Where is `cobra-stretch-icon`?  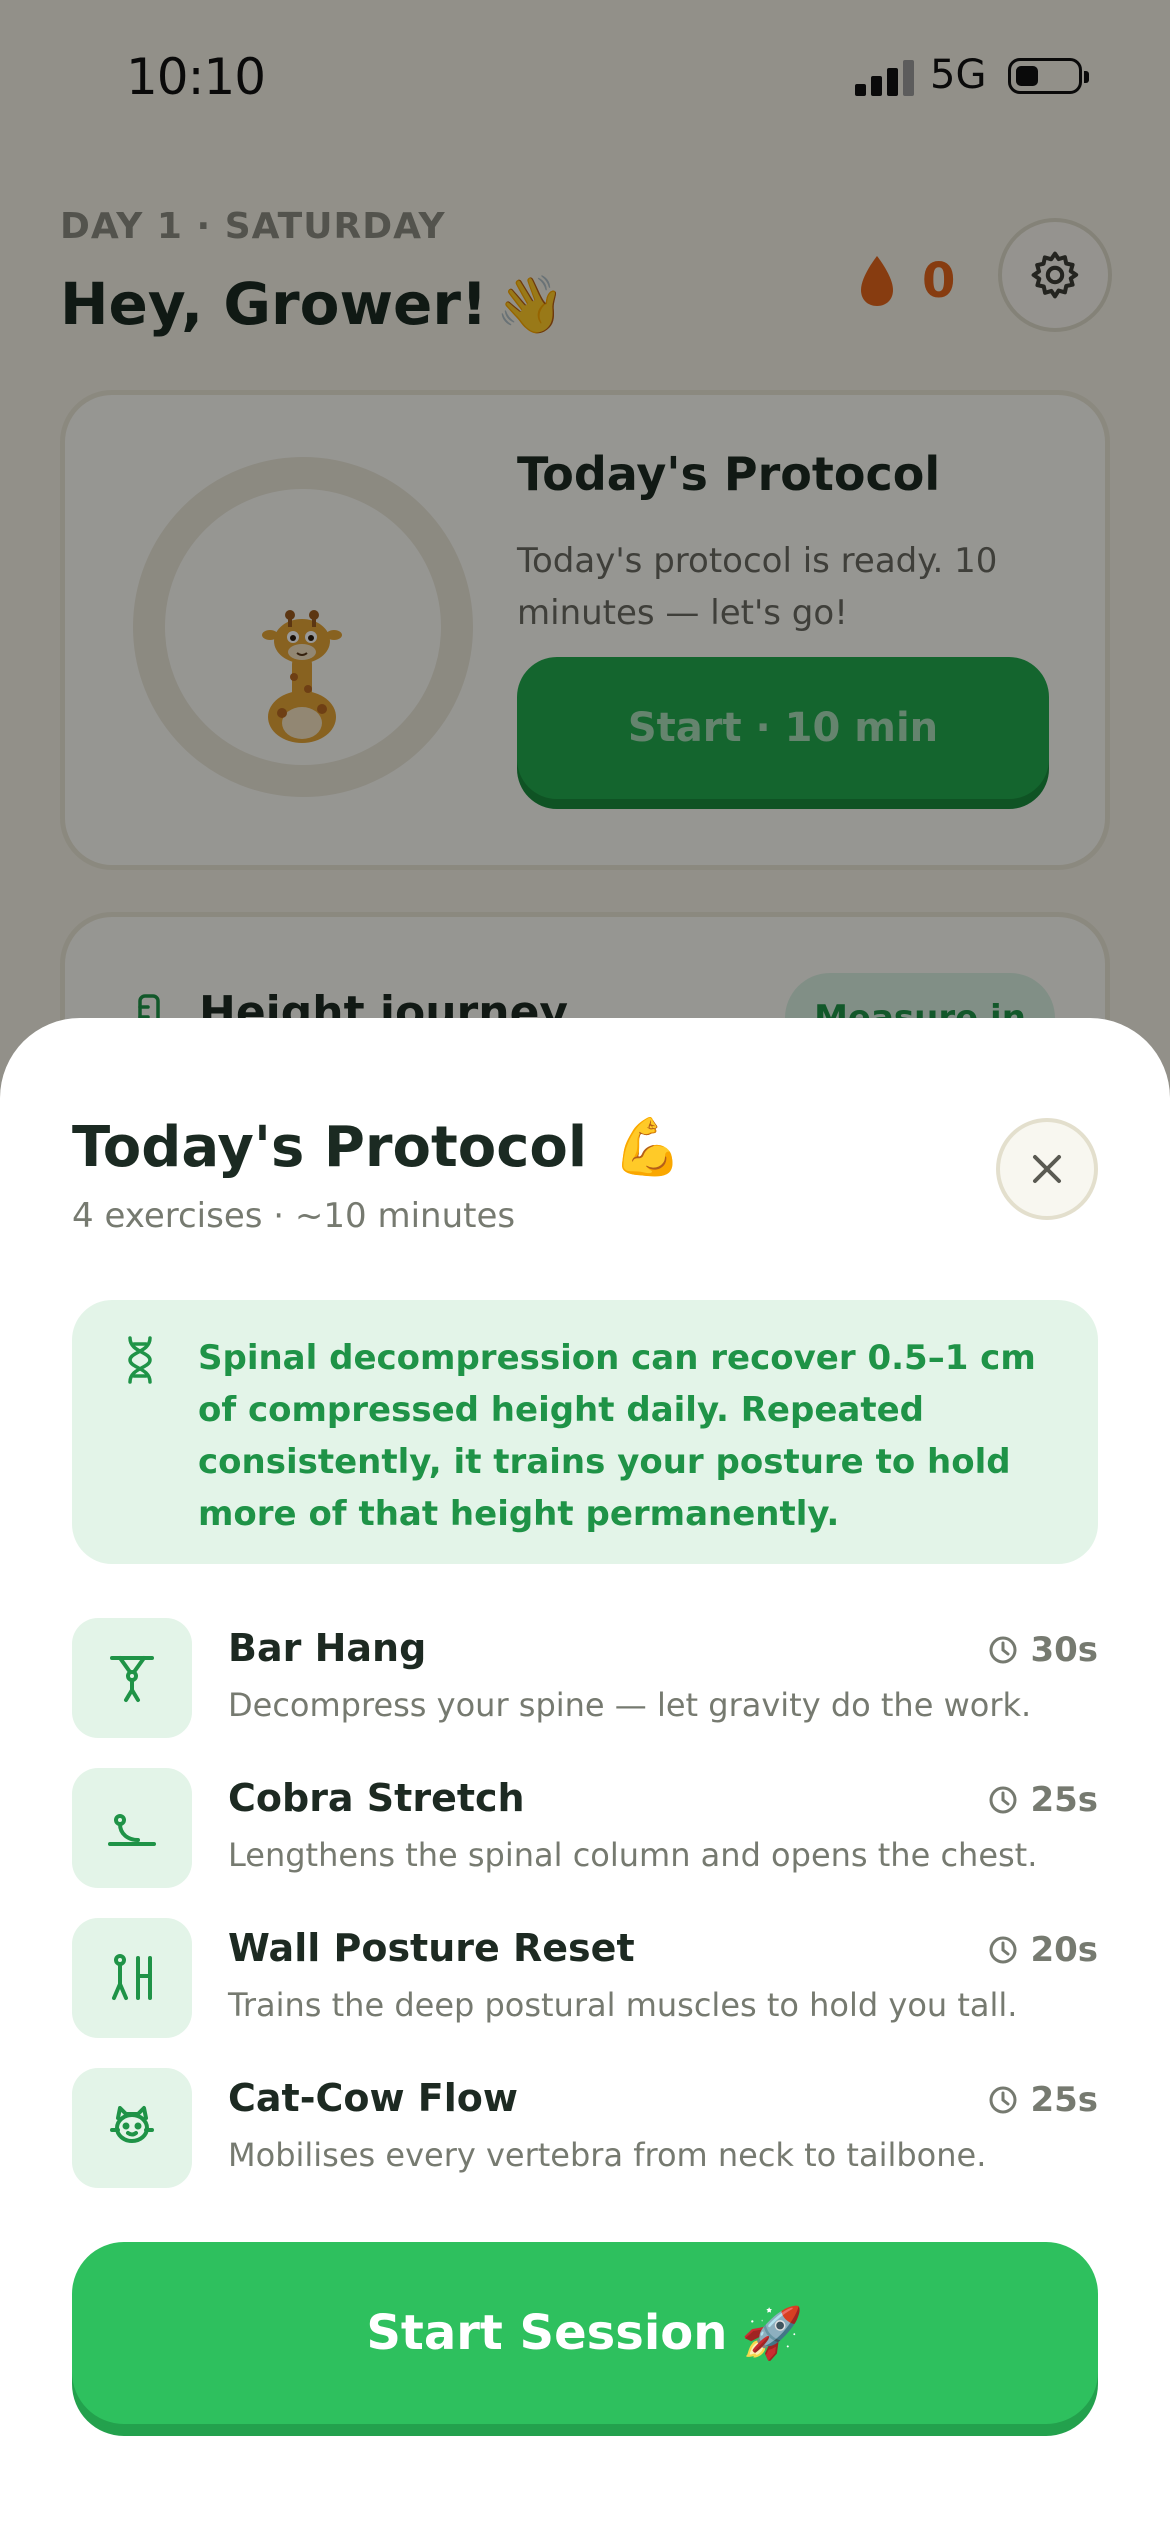 cobra-stretch-icon is located at coordinates (132, 1830).